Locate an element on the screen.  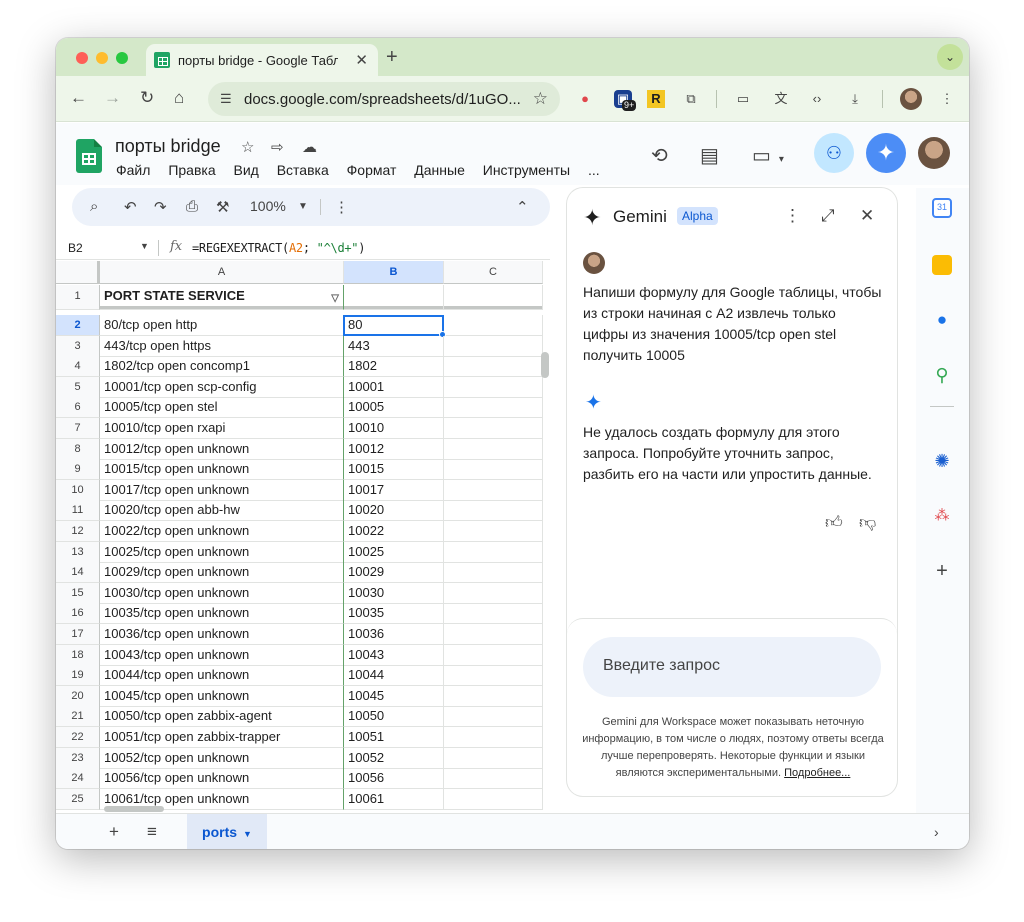
site-info-icon: ☰ is located at coordinates (226, 99).